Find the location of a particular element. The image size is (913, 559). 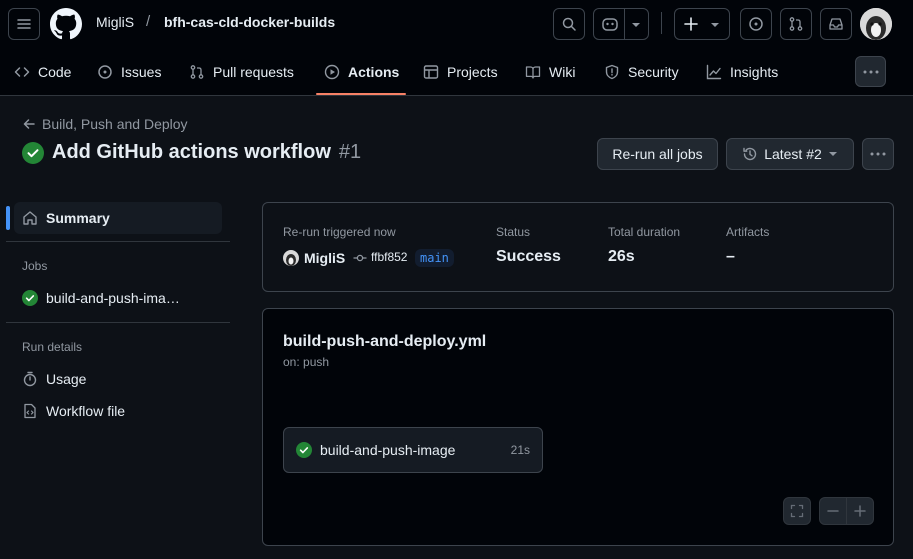

tab-wiki-label: Wiki is located at coordinates (562, 72).